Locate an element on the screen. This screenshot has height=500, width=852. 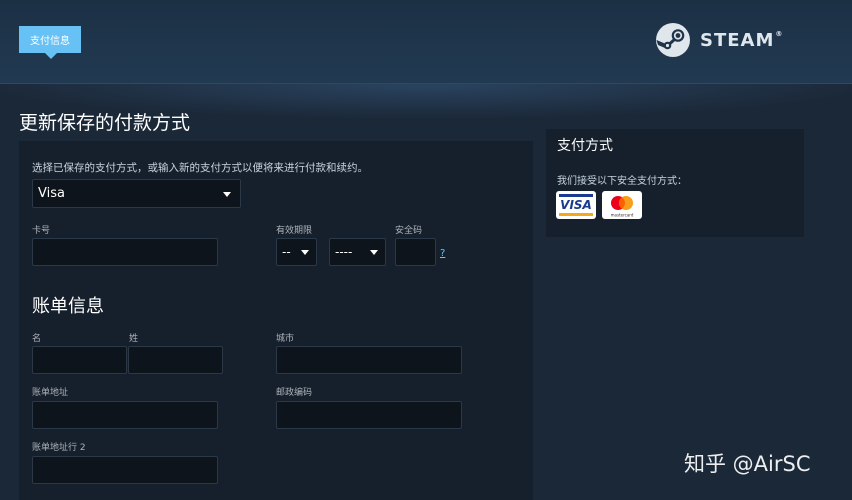
expiration-label: 有效期限 is located at coordinates (294, 231).